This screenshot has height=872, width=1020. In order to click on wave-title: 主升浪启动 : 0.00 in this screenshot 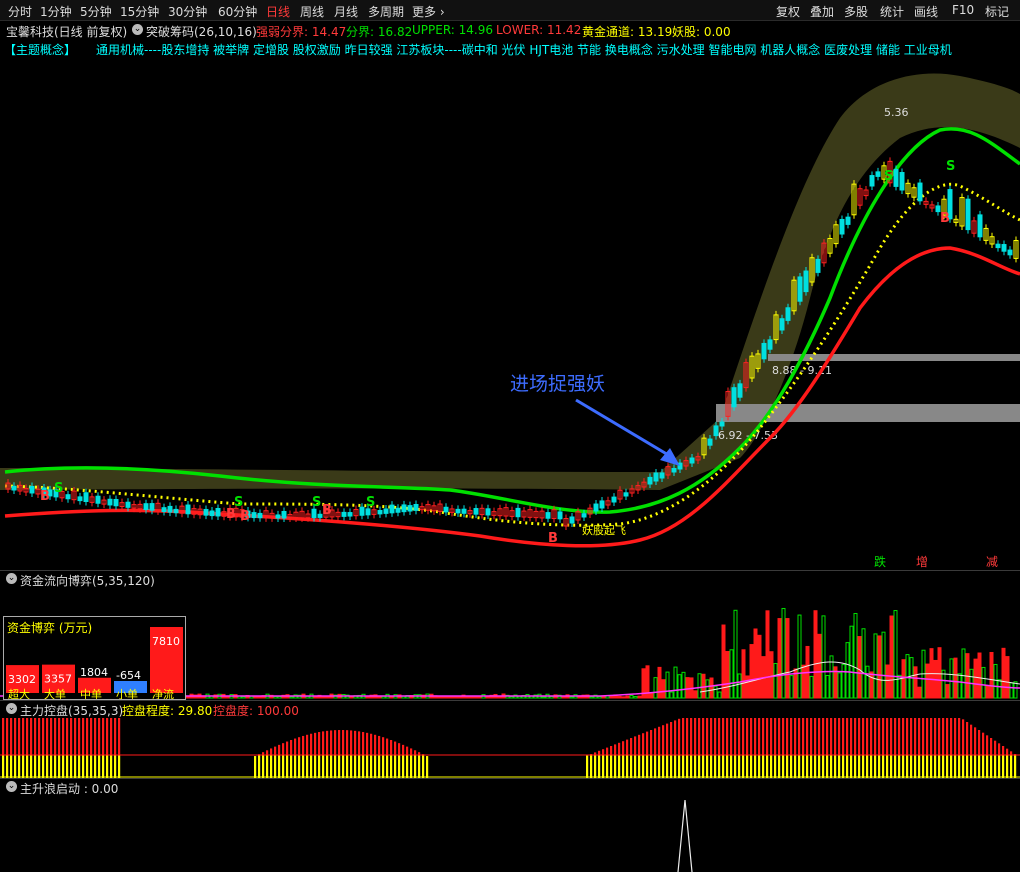, I will do `click(69, 788)`.